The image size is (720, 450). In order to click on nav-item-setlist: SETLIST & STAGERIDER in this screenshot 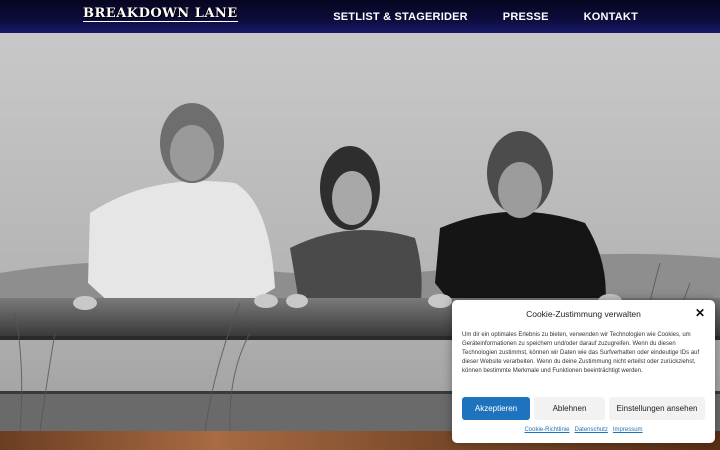, I will do `click(400, 17)`.